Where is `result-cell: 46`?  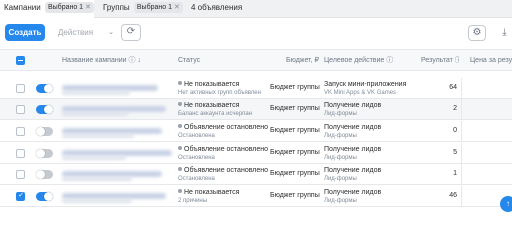 result-cell: 46 is located at coordinates (453, 195).